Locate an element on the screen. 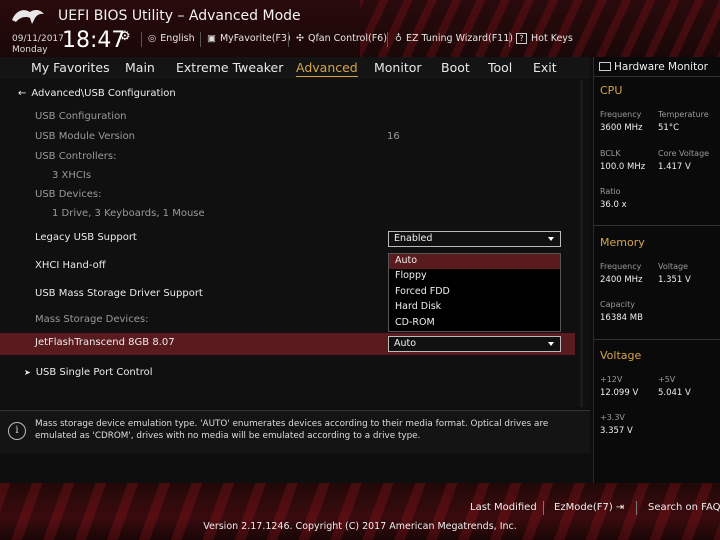  voltage-3v3-label: +3.3V is located at coordinates (612, 417).